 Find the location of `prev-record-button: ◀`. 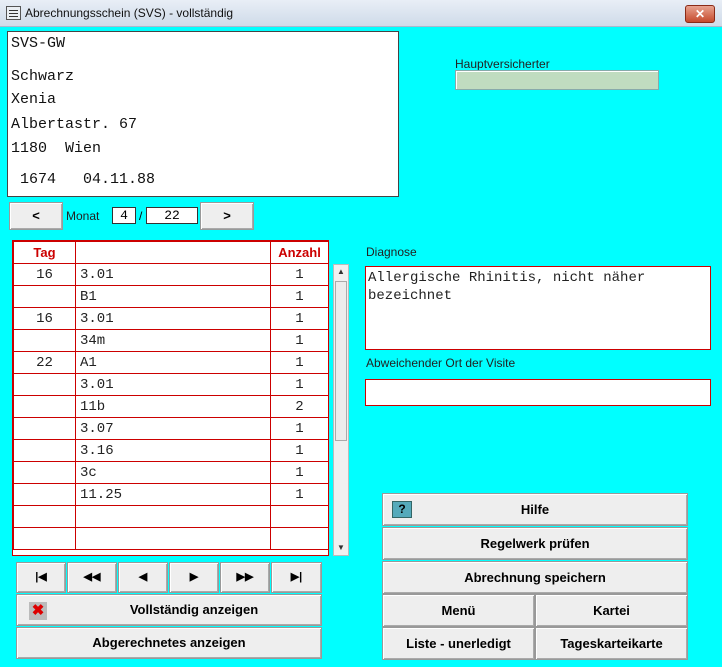

prev-record-button: ◀ is located at coordinates (143, 577).